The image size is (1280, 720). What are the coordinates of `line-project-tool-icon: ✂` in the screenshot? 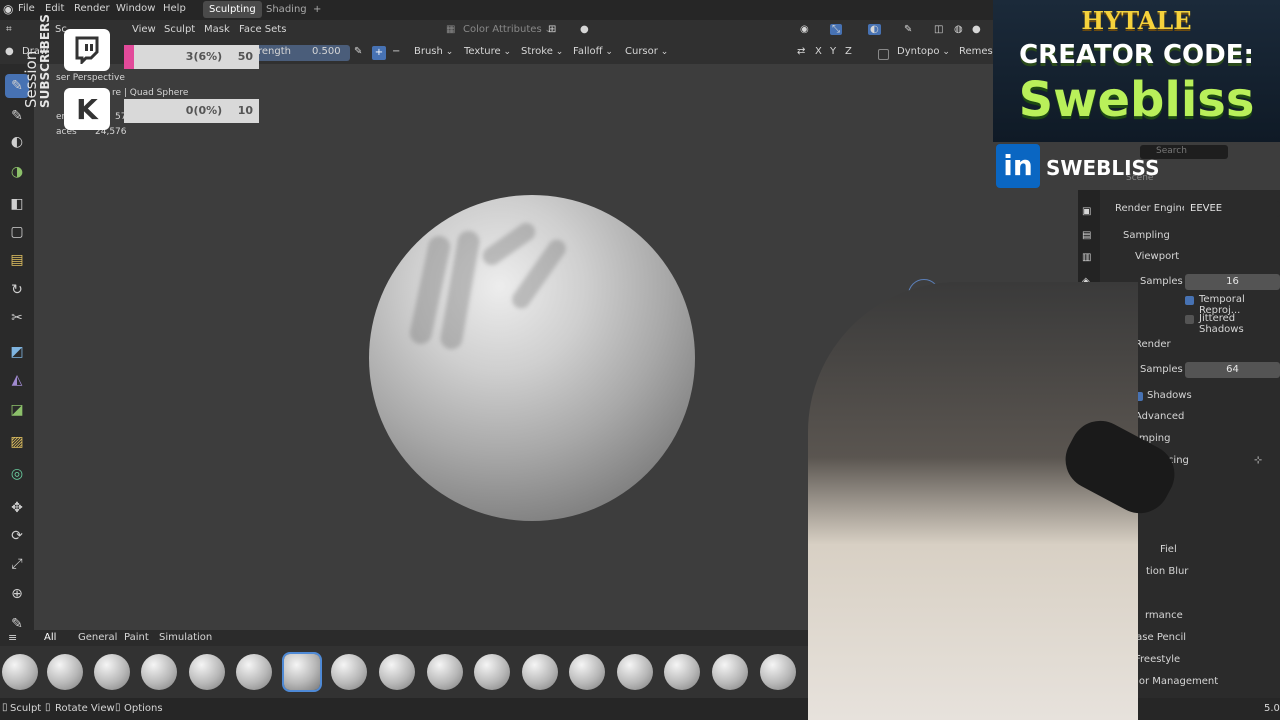 It's located at (17, 318).